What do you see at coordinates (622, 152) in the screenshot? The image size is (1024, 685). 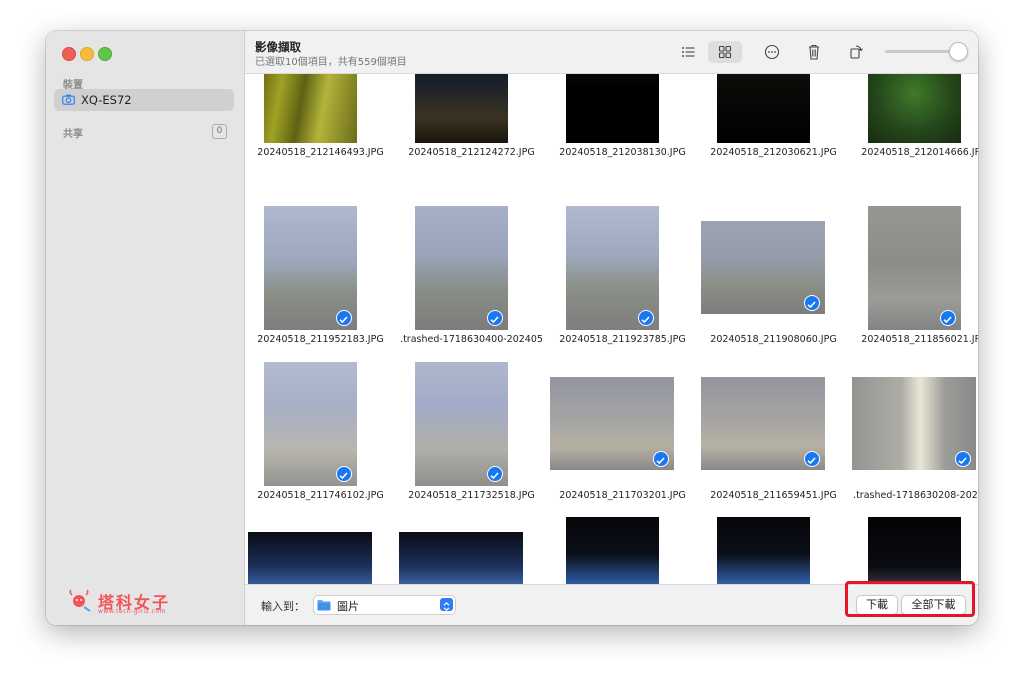 I see `photo-filename: 20240518_212038130.JPG` at bounding box center [622, 152].